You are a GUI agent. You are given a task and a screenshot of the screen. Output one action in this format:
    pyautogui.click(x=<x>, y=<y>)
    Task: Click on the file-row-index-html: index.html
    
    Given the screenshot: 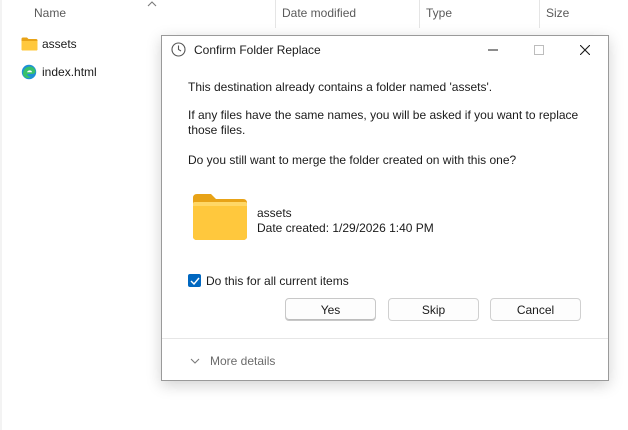 What is the action you would take?
    pyautogui.click(x=58, y=72)
    